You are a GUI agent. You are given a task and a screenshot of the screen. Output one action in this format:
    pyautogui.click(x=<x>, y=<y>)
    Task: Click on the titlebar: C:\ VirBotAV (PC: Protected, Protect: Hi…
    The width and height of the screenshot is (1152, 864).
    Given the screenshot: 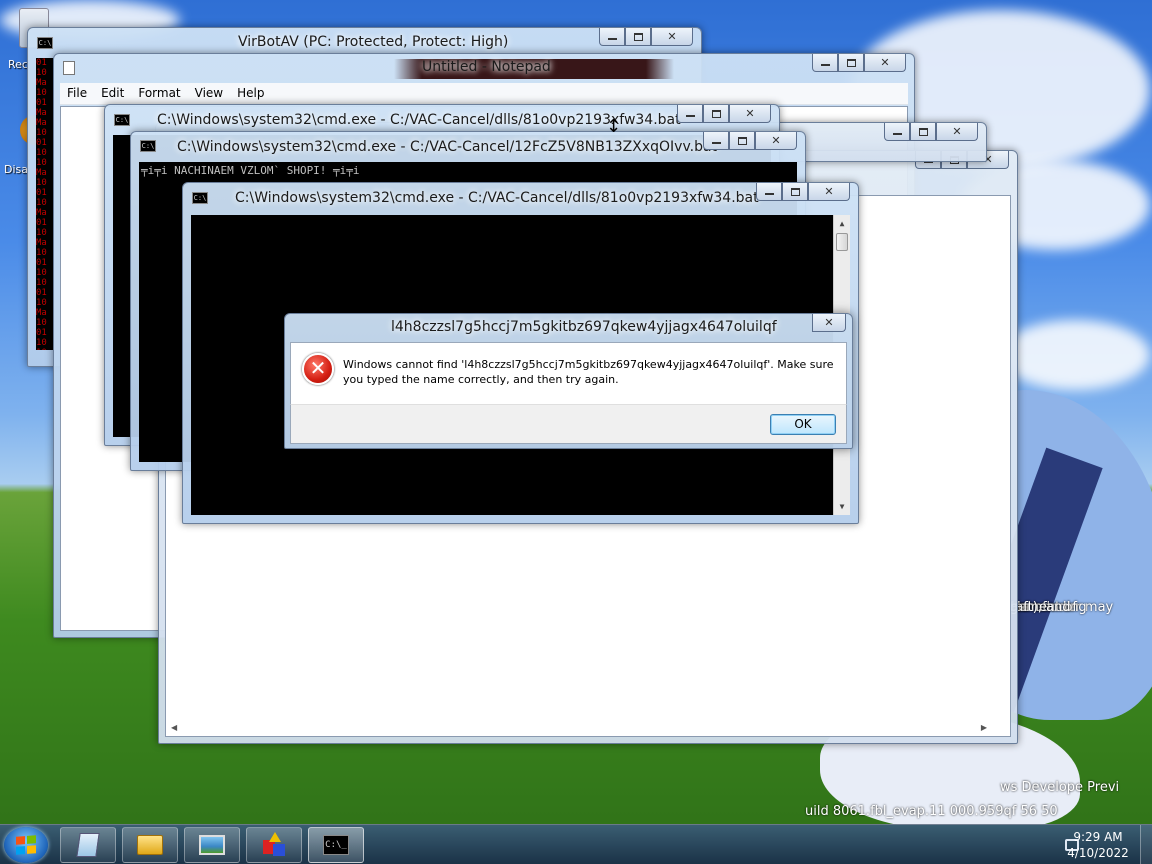 What is the action you would take?
    pyautogui.click(x=364, y=41)
    